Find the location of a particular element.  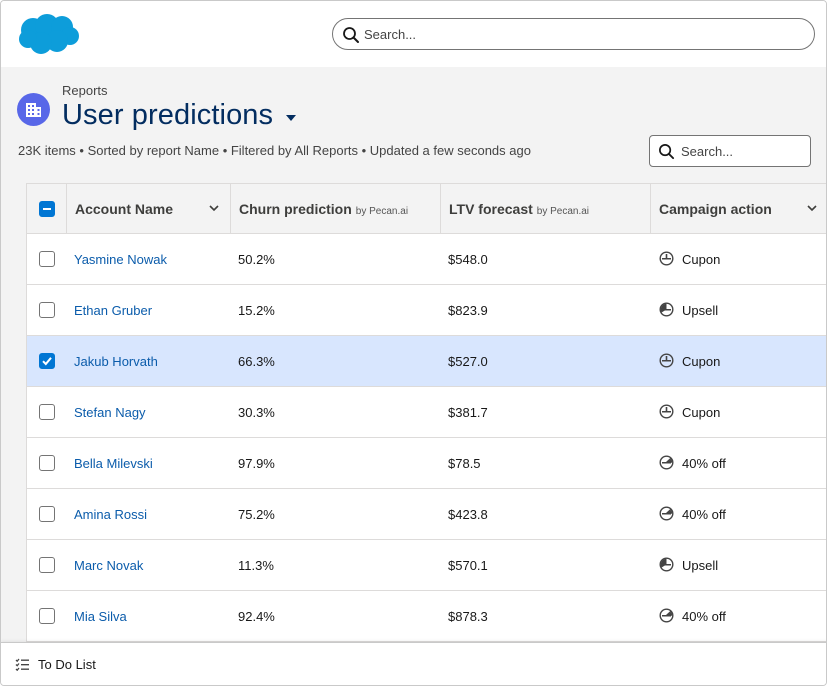

column-header-ltv-forecast: LTV forecast by Pecan.ai is located at coordinates (546, 209).